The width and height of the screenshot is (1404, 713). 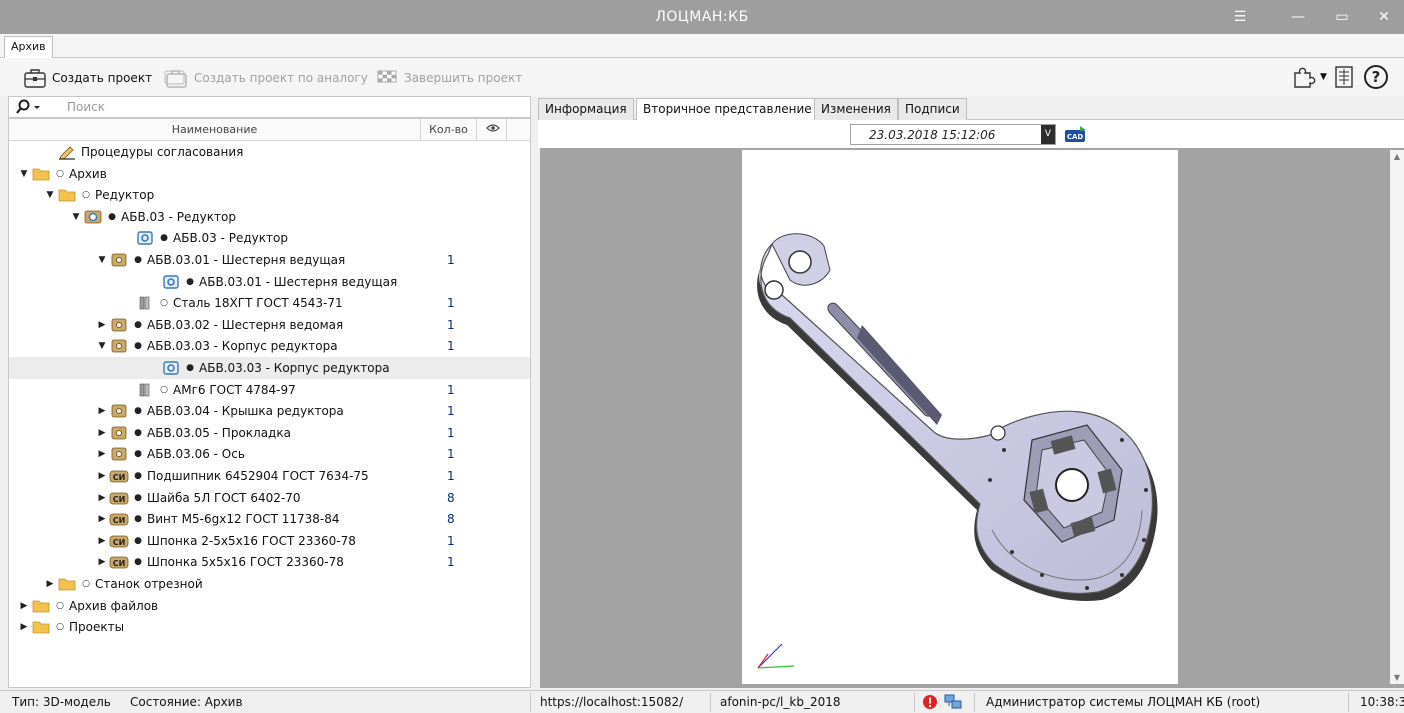 What do you see at coordinates (449, 130) in the screenshot?
I see `column-header-qty: Кол-во` at bounding box center [449, 130].